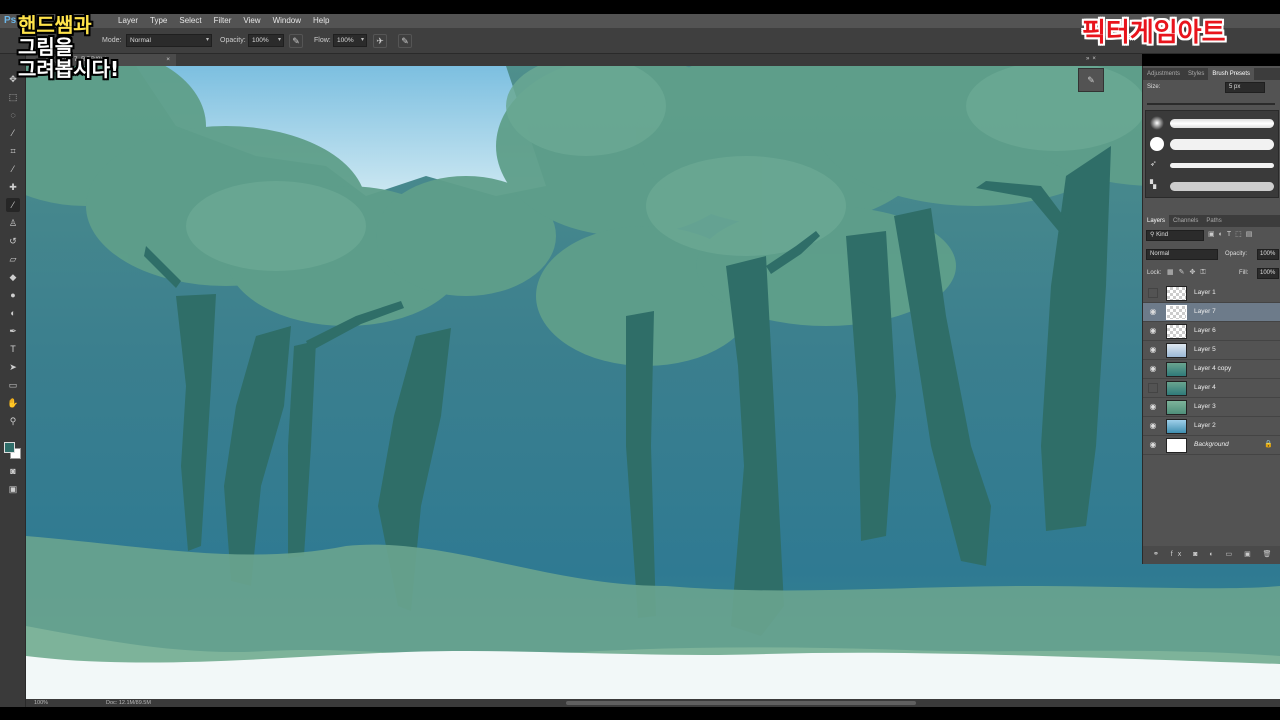  I want to click on layer-row: ◉ Layer 2, so click(1211, 426).